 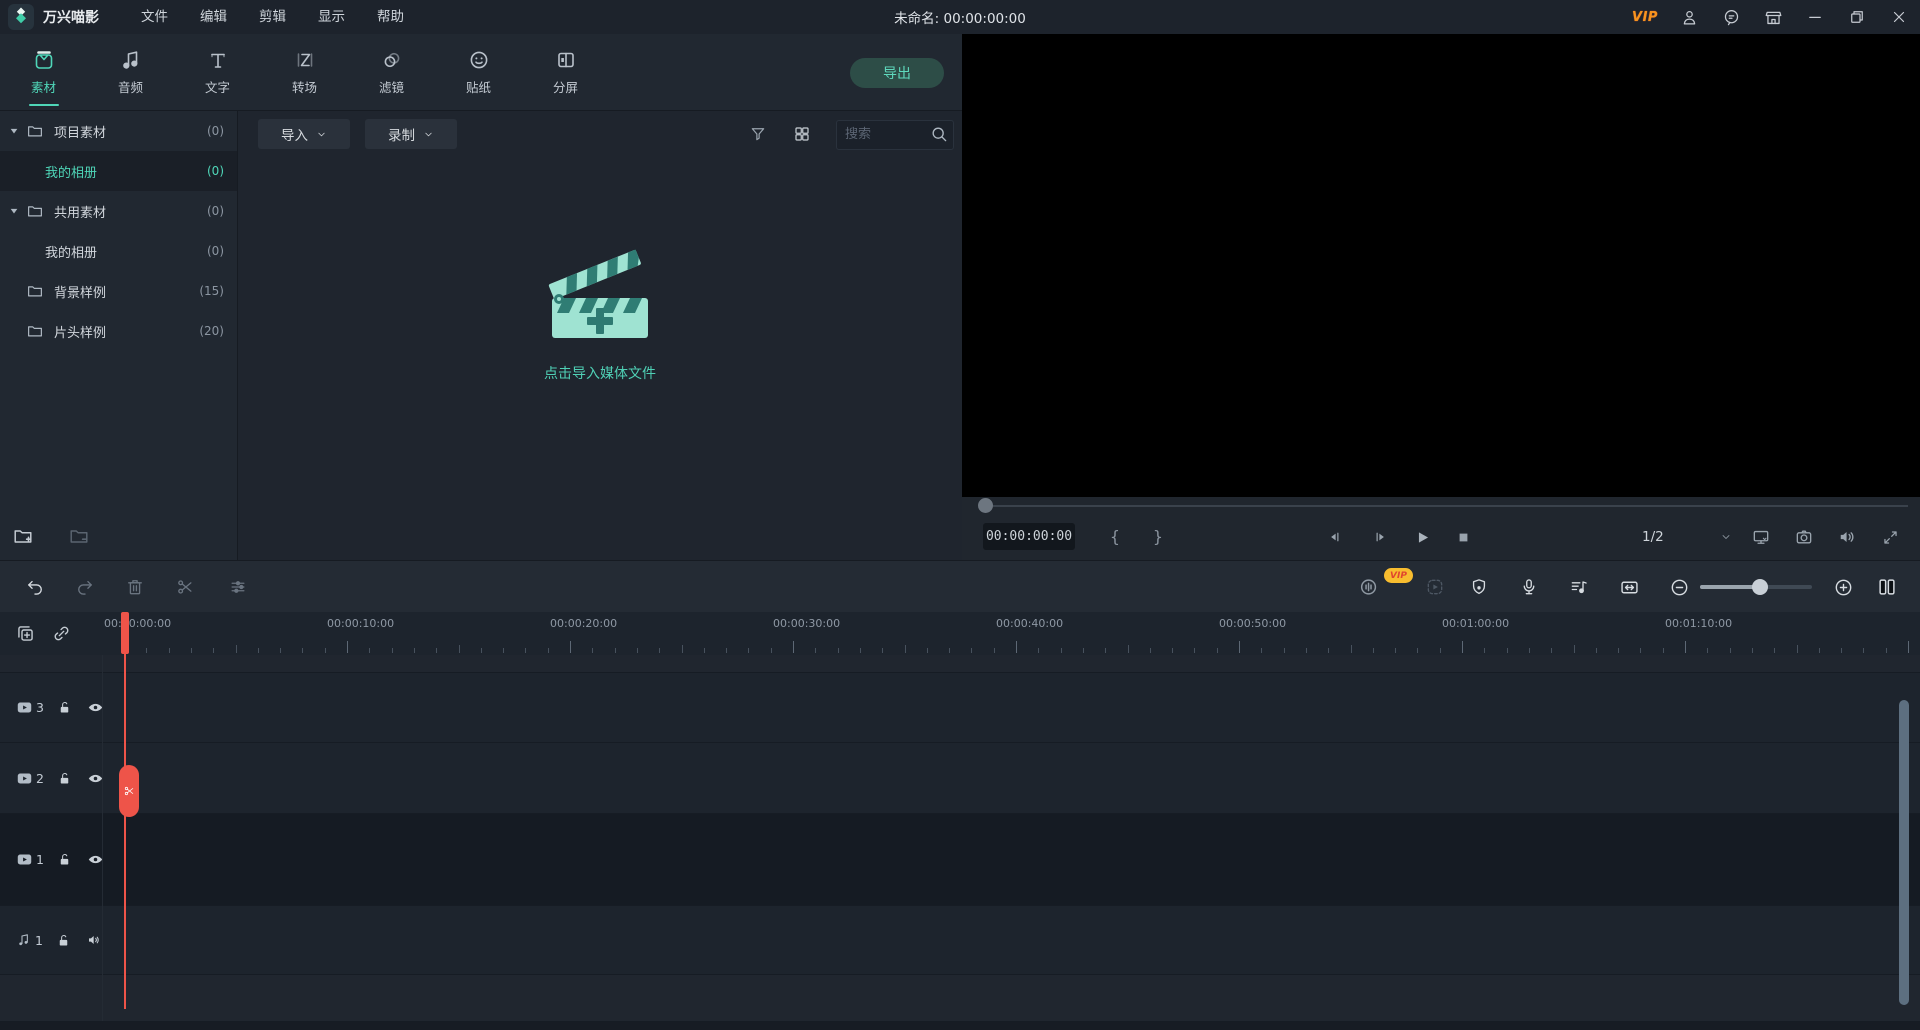 I want to click on menu-help: 帮助, so click(x=390, y=17).